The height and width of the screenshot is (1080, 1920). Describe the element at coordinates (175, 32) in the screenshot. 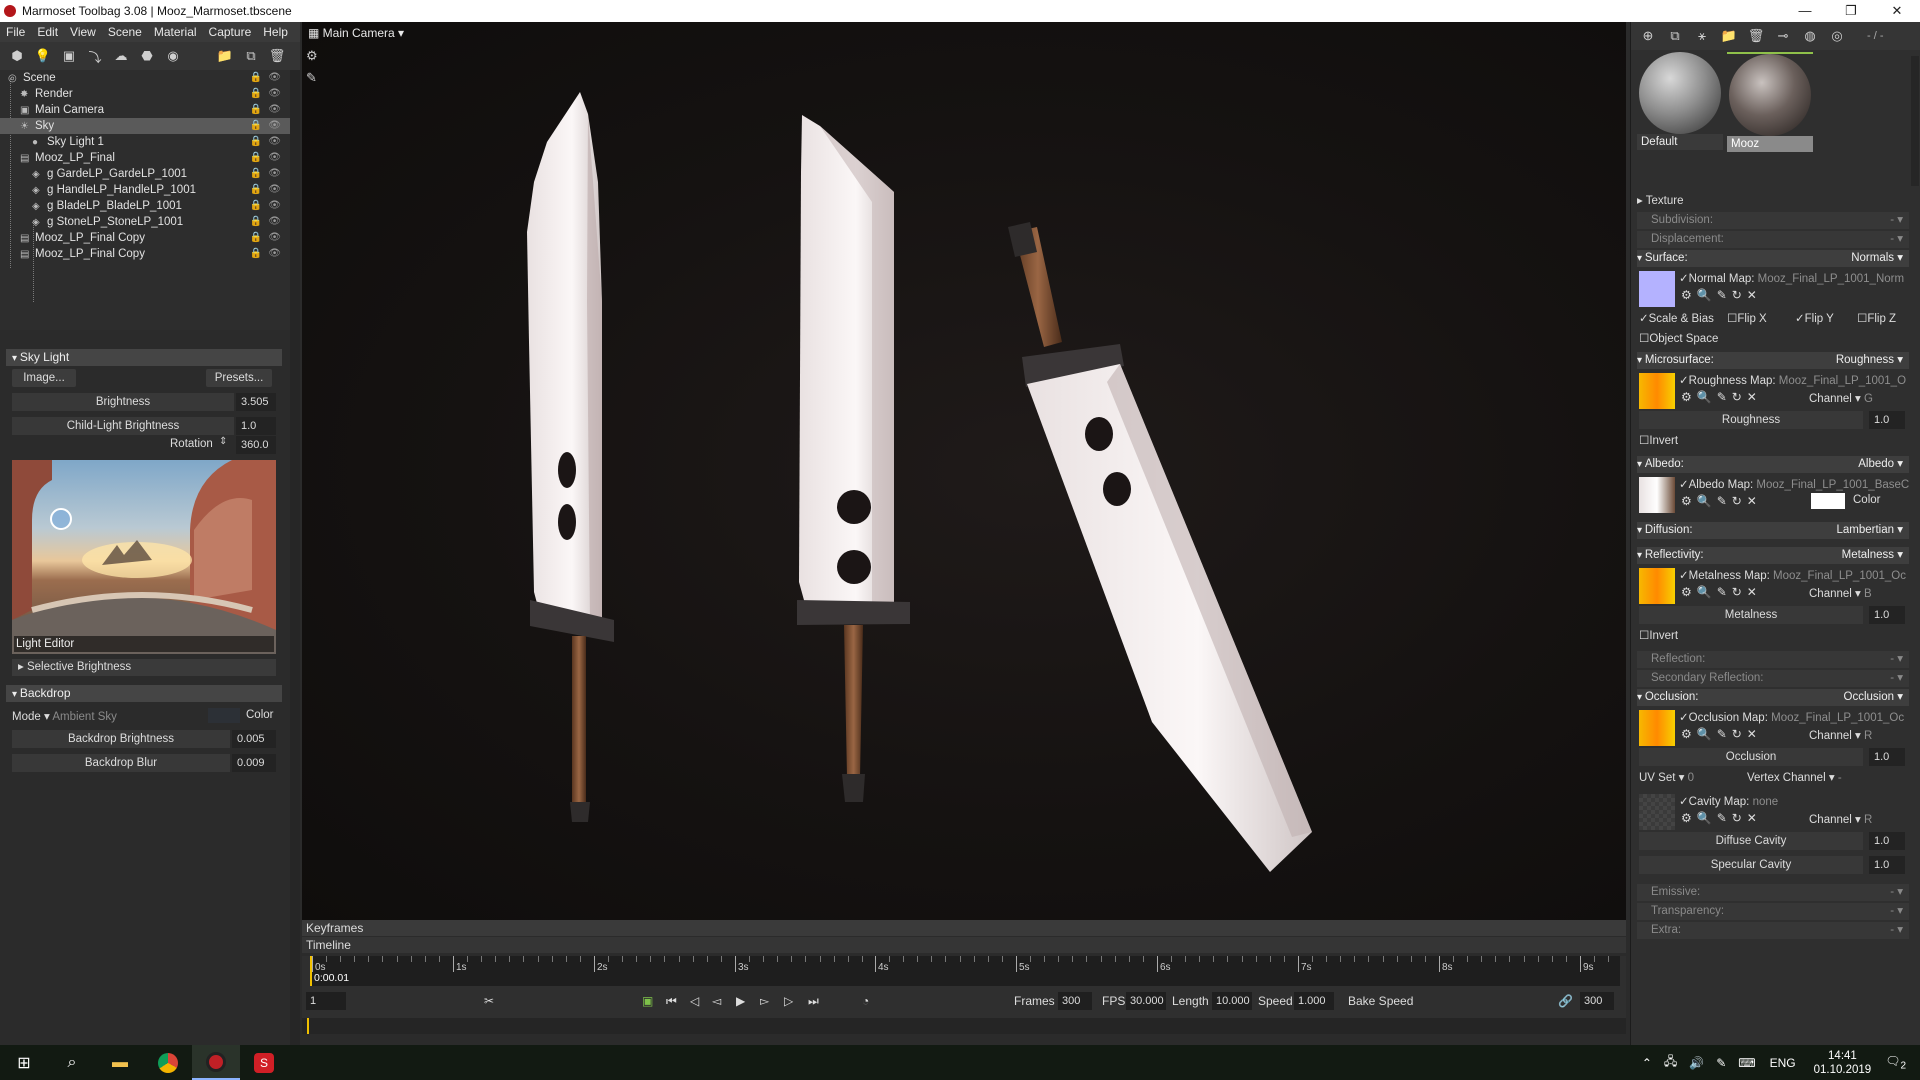

I see `menu-material: Material` at that location.